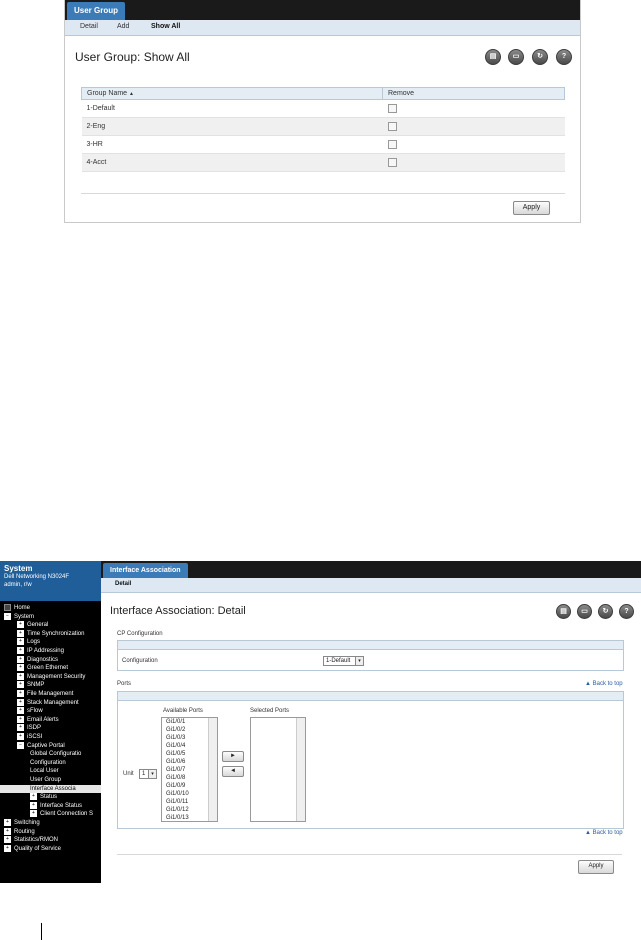 This screenshot has width=641, height=940. What do you see at coordinates (50, 805) in the screenshot?
I see `sidebar-item: + Interface Status` at bounding box center [50, 805].